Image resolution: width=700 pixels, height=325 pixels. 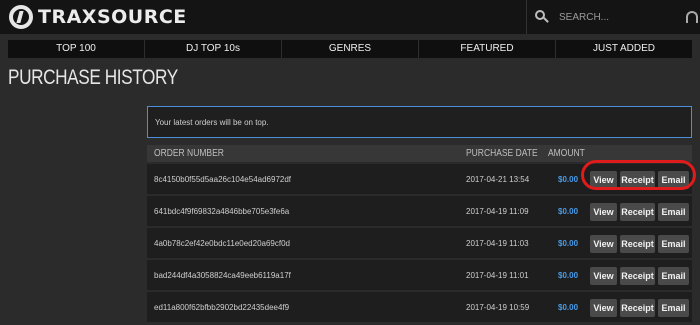 What do you see at coordinates (542, 17) in the screenshot?
I see `search-icon` at bounding box center [542, 17].